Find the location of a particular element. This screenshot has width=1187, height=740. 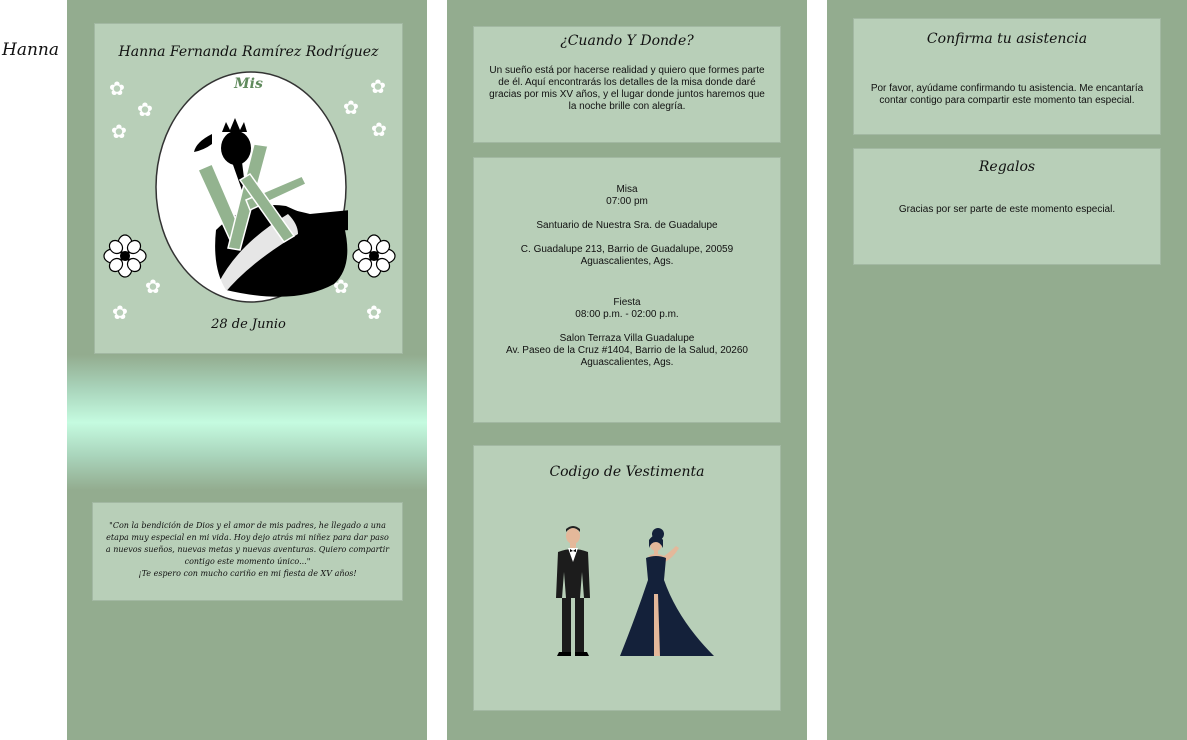

rsvp-title: Confirma tu asistencia is located at coordinates (1007, 39).